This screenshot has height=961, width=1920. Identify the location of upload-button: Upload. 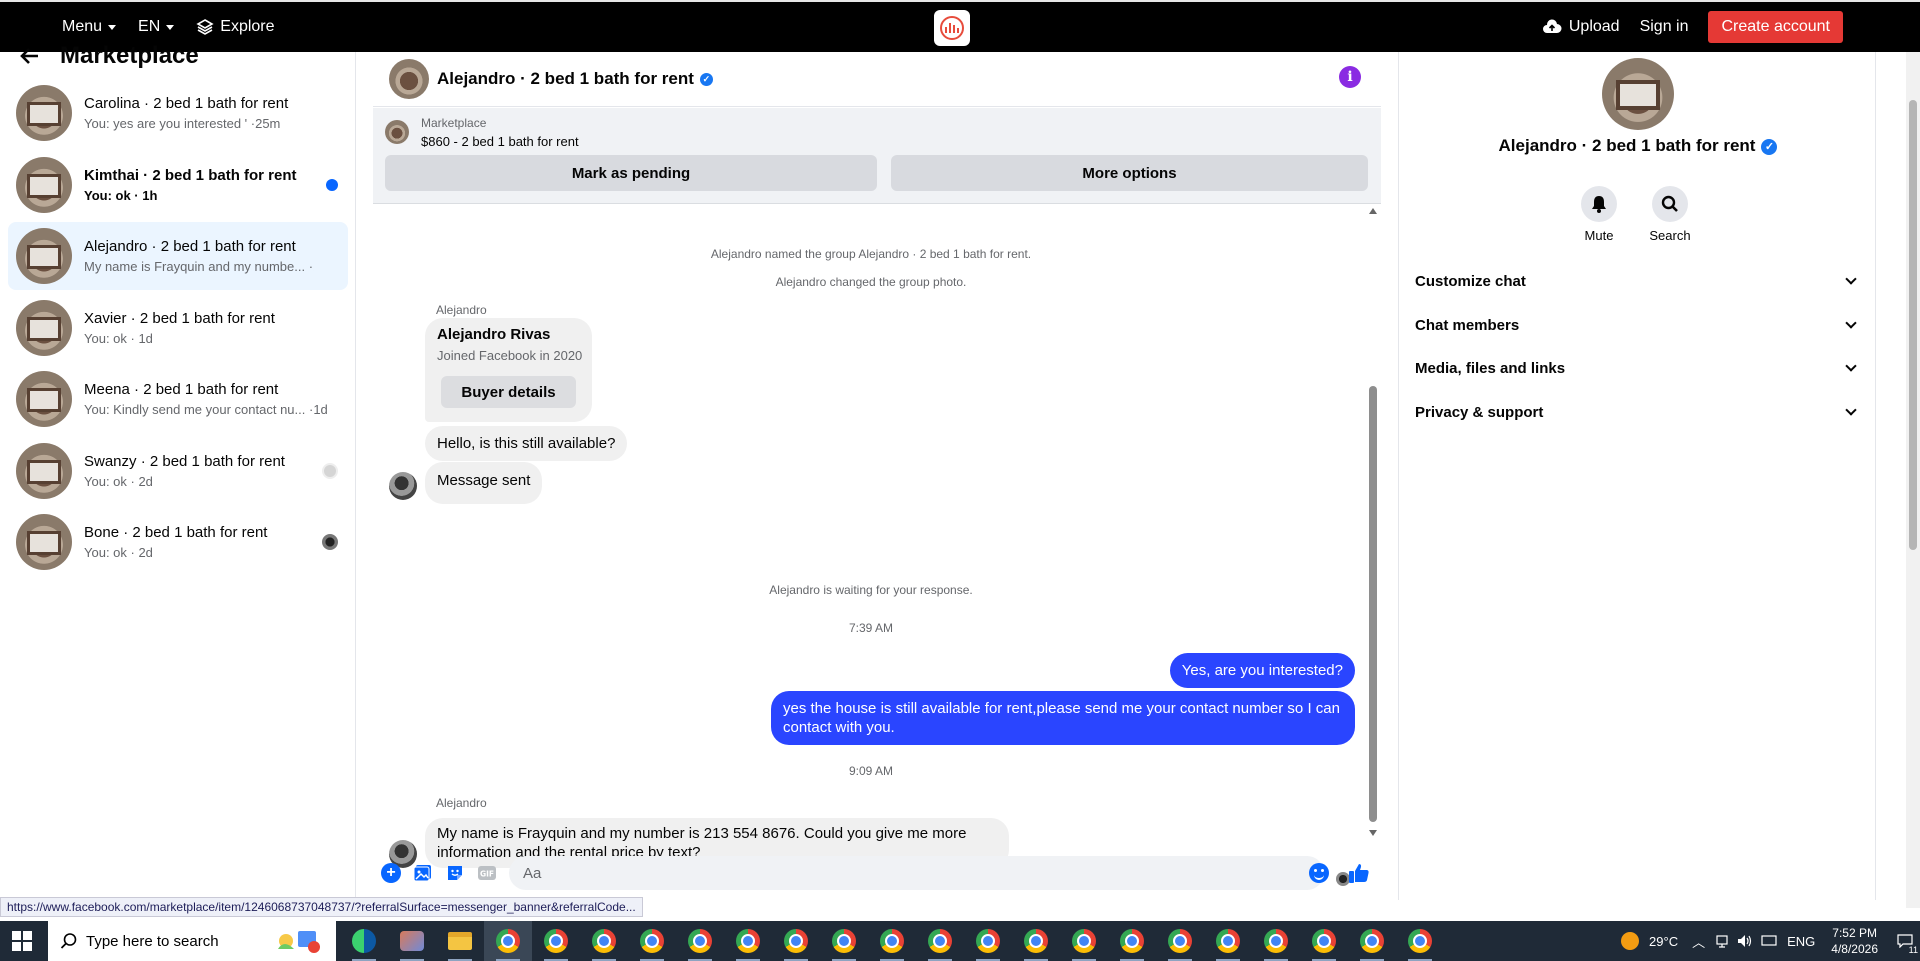
(1581, 27).